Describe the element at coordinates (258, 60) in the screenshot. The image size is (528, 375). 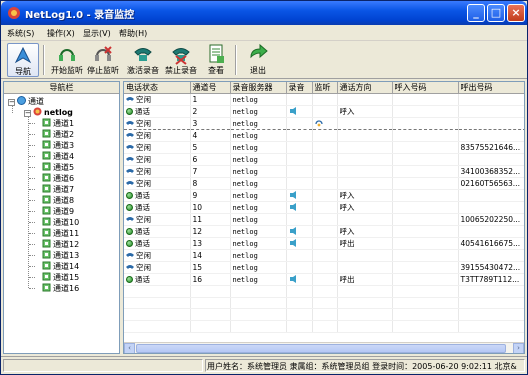
I see `exit-button: 退出` at that location.